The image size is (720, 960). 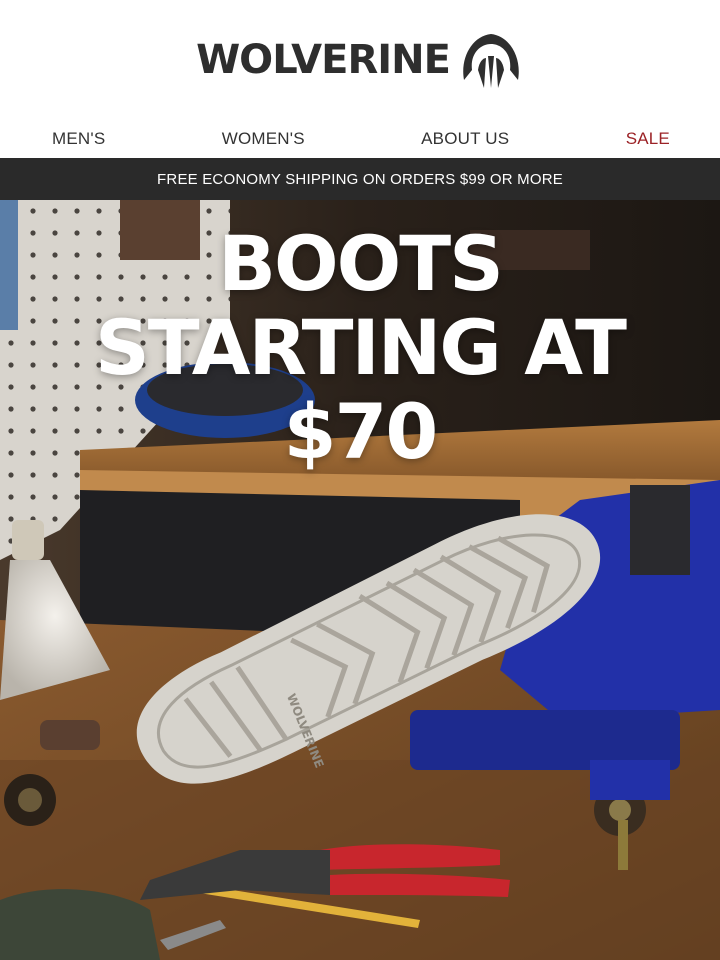 I want to click on wolverine-claw-icon, so click(x=491, y=61).